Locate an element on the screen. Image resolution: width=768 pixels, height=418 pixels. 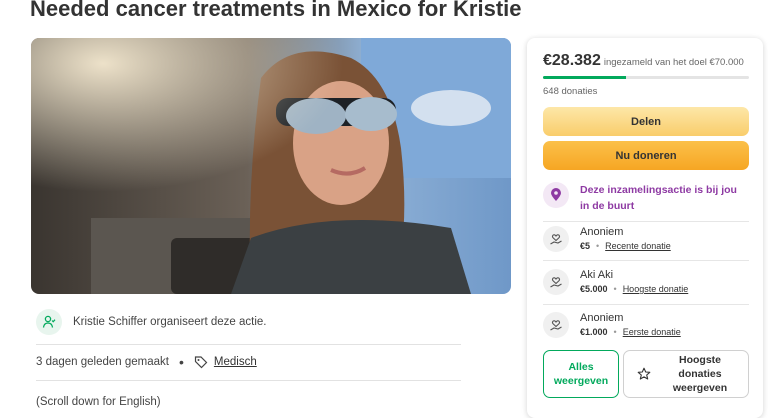
organizer-row: Kristie Schiffer organiseert deze actie. is located at coordinates (151, 322).